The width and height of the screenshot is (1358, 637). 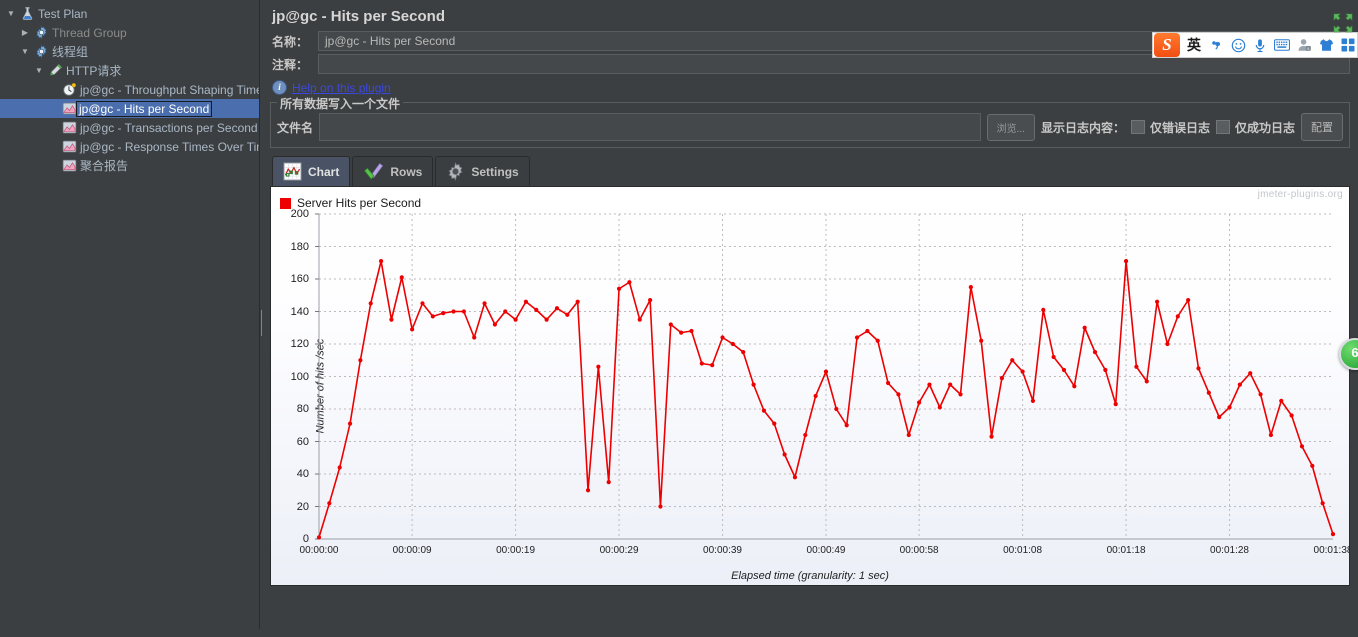 What do you see at coordinates (27, 14) in the screenshot?
I see `test-plan-icon` at bounding box center [27, 14].